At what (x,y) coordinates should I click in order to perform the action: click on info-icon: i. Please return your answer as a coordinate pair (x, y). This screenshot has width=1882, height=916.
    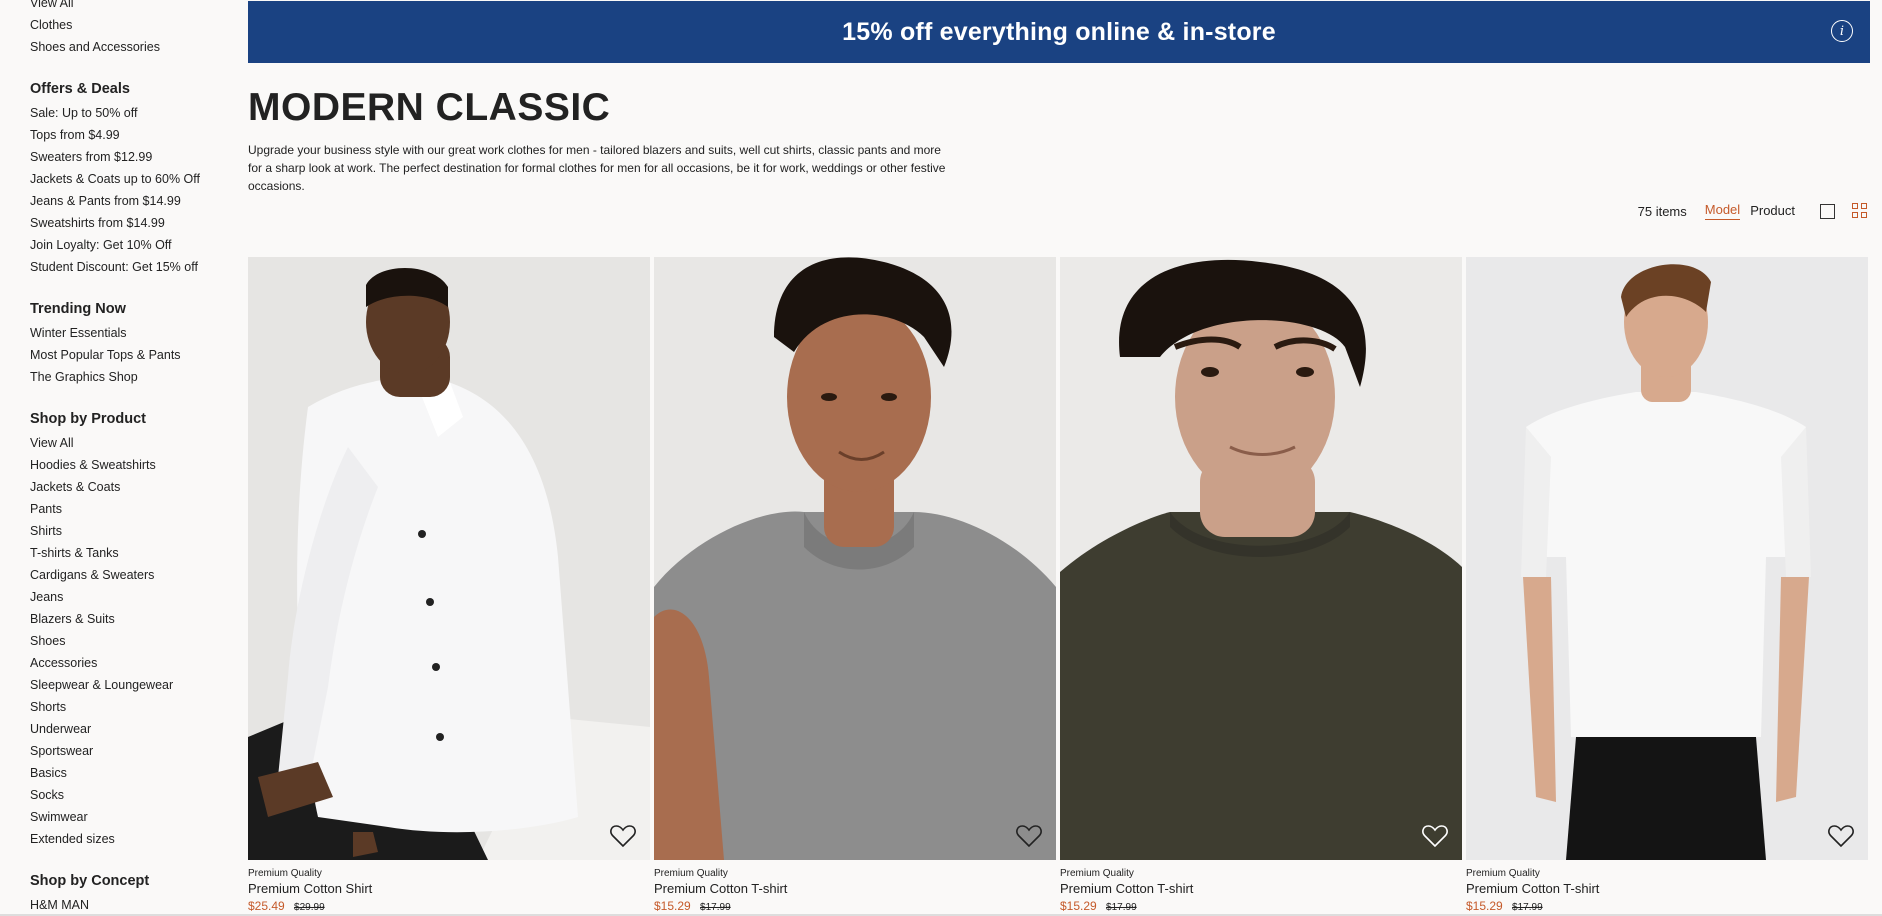
    Looking at the image, I should click on (1842, 31).